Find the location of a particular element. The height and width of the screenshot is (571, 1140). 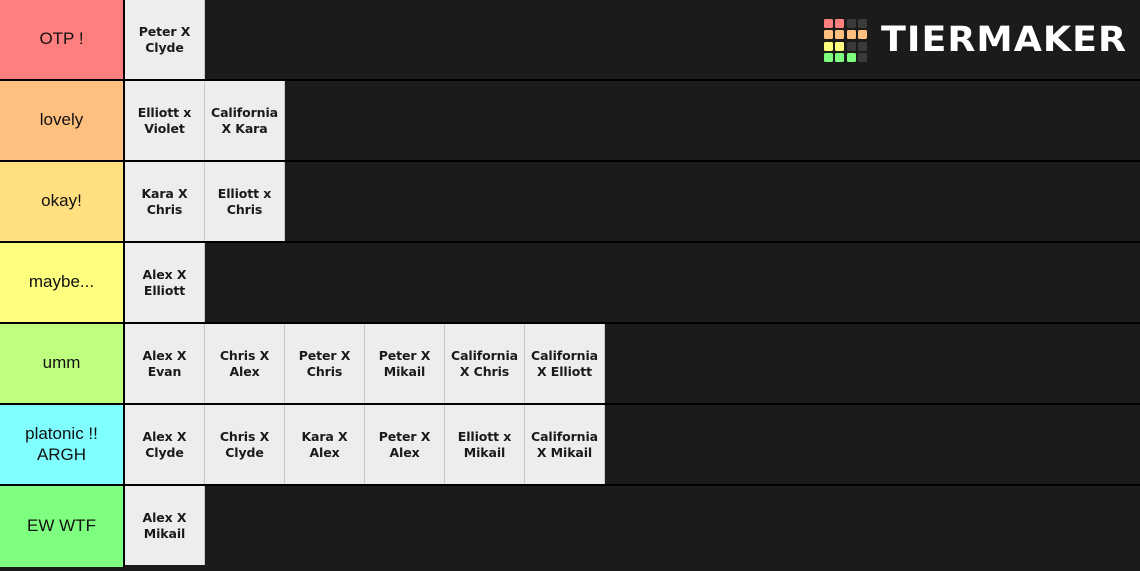

tier-item-container: Alex X Mikail is located at coordinates (632, 526).